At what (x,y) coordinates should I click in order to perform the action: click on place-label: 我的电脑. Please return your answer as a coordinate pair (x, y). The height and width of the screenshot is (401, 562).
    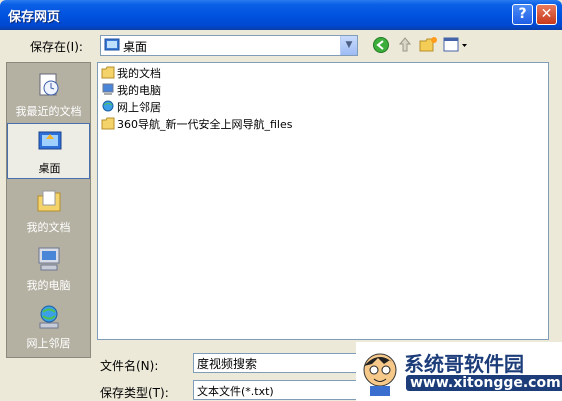
    Looking at the image, I should click on (48, 285).